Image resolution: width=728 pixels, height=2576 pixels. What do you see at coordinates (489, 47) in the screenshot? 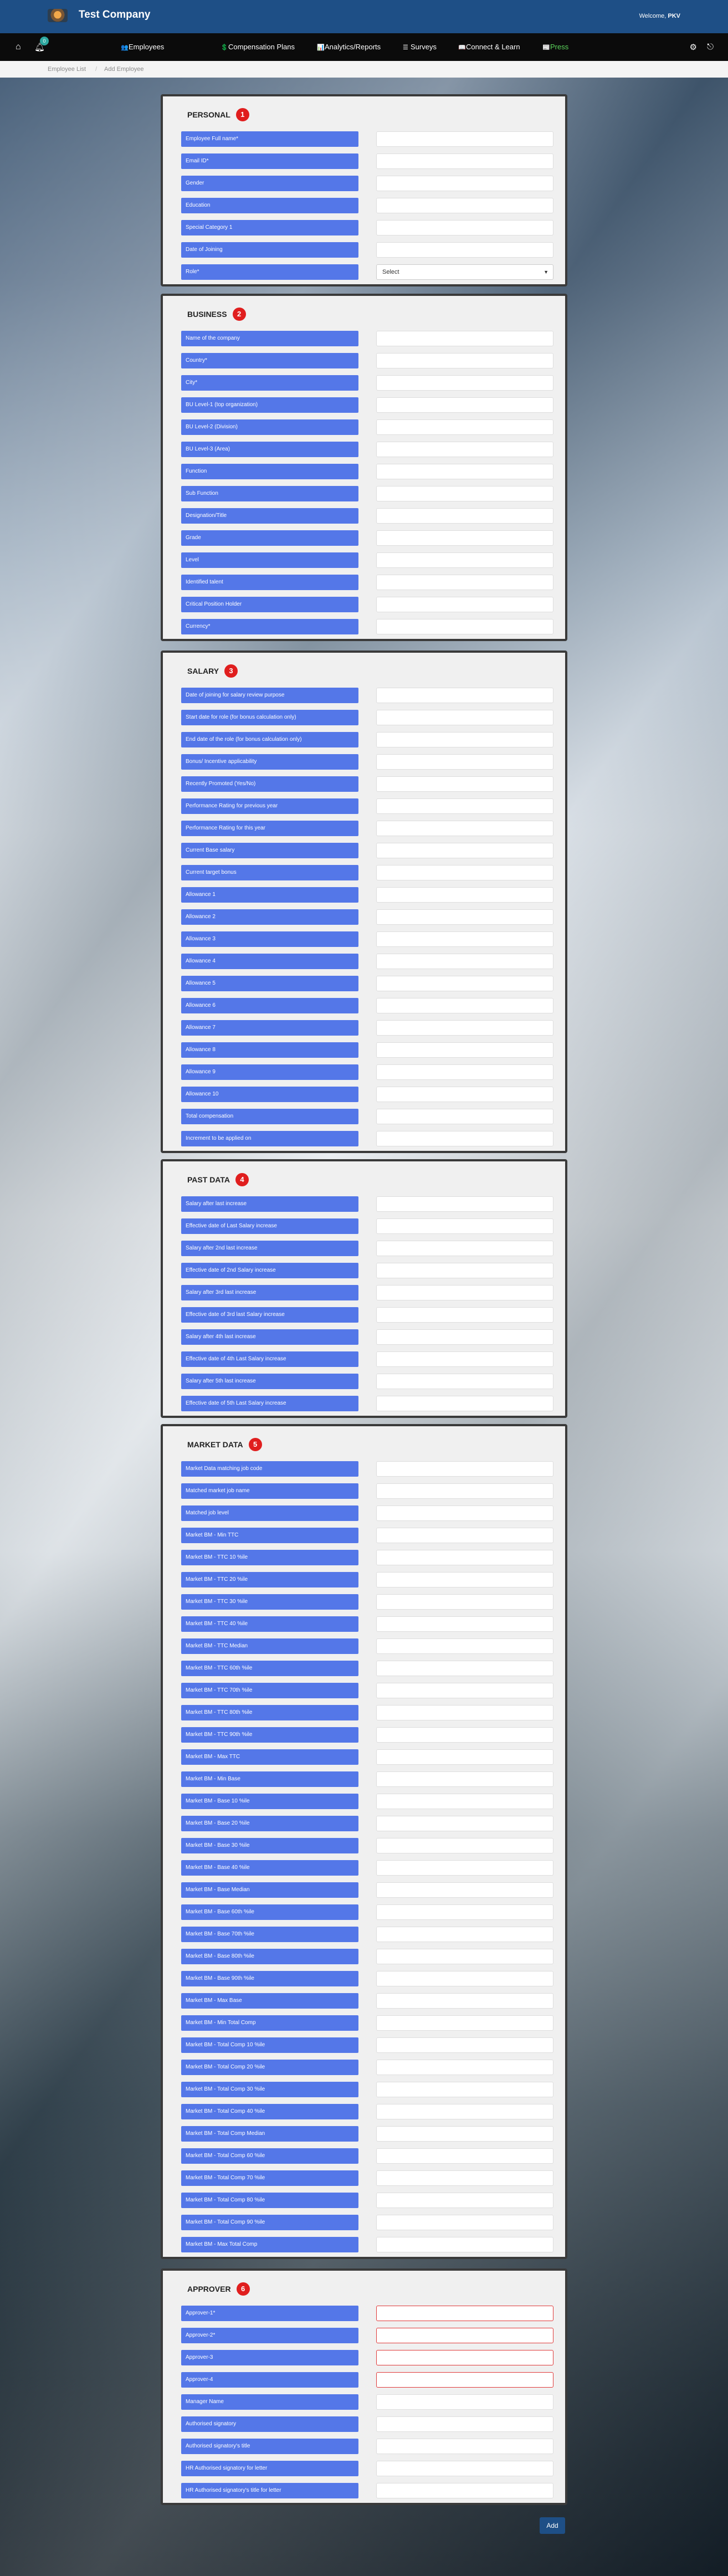
I see `nav-item-connect-learn: 📖Connect & Learn` at bounding box center [489, 47].